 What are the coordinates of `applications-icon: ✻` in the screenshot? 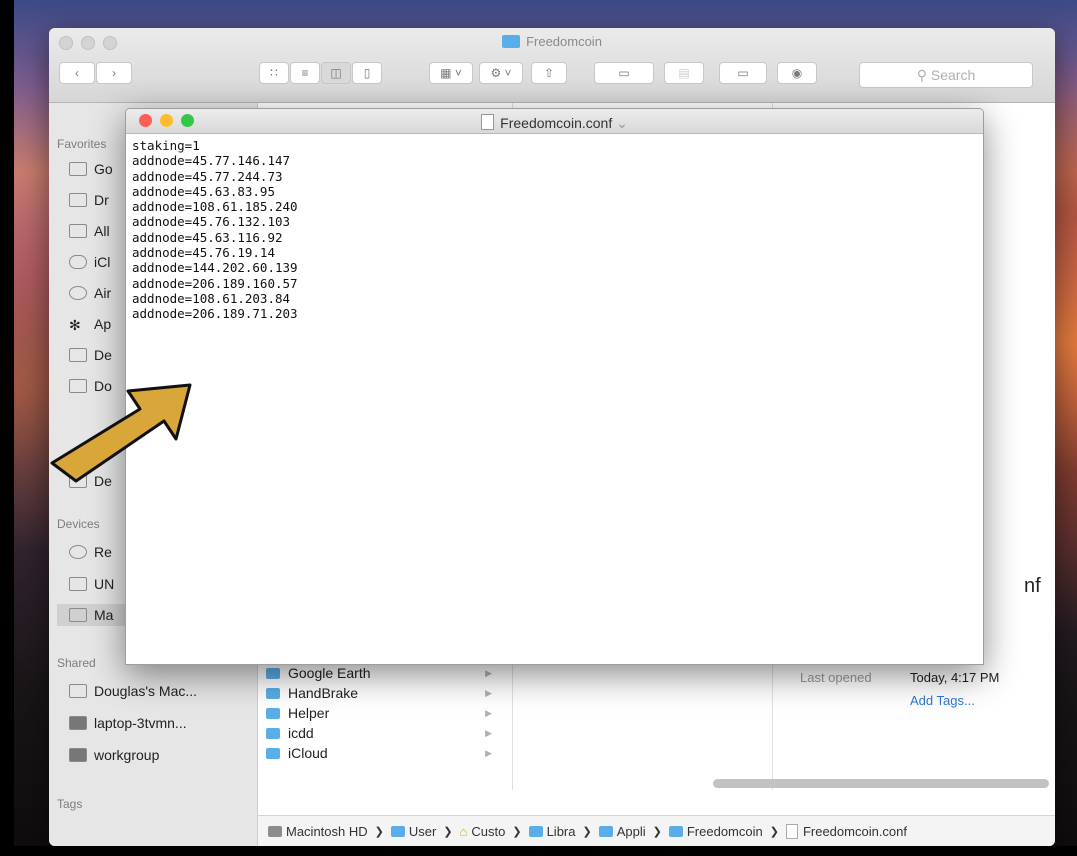 It's located at (75, 325).